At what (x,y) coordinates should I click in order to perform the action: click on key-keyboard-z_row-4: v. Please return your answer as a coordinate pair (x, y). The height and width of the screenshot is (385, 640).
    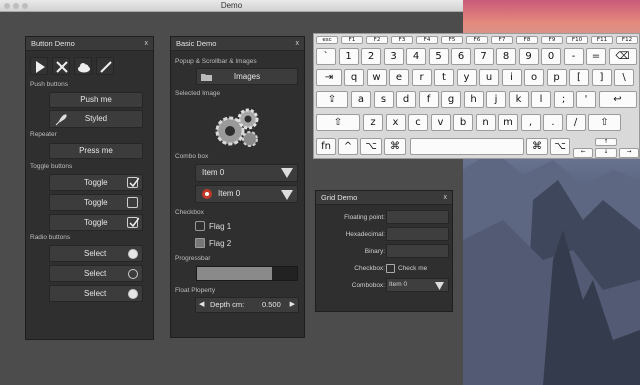
    Looking at the image, I should click on (440, 122).